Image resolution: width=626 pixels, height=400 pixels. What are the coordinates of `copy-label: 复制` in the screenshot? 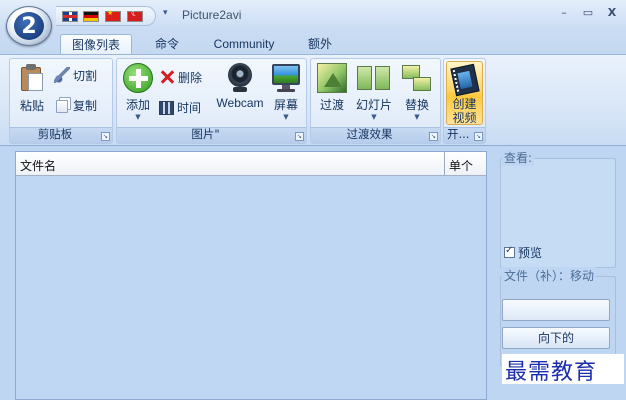 It's located at (85, 106).